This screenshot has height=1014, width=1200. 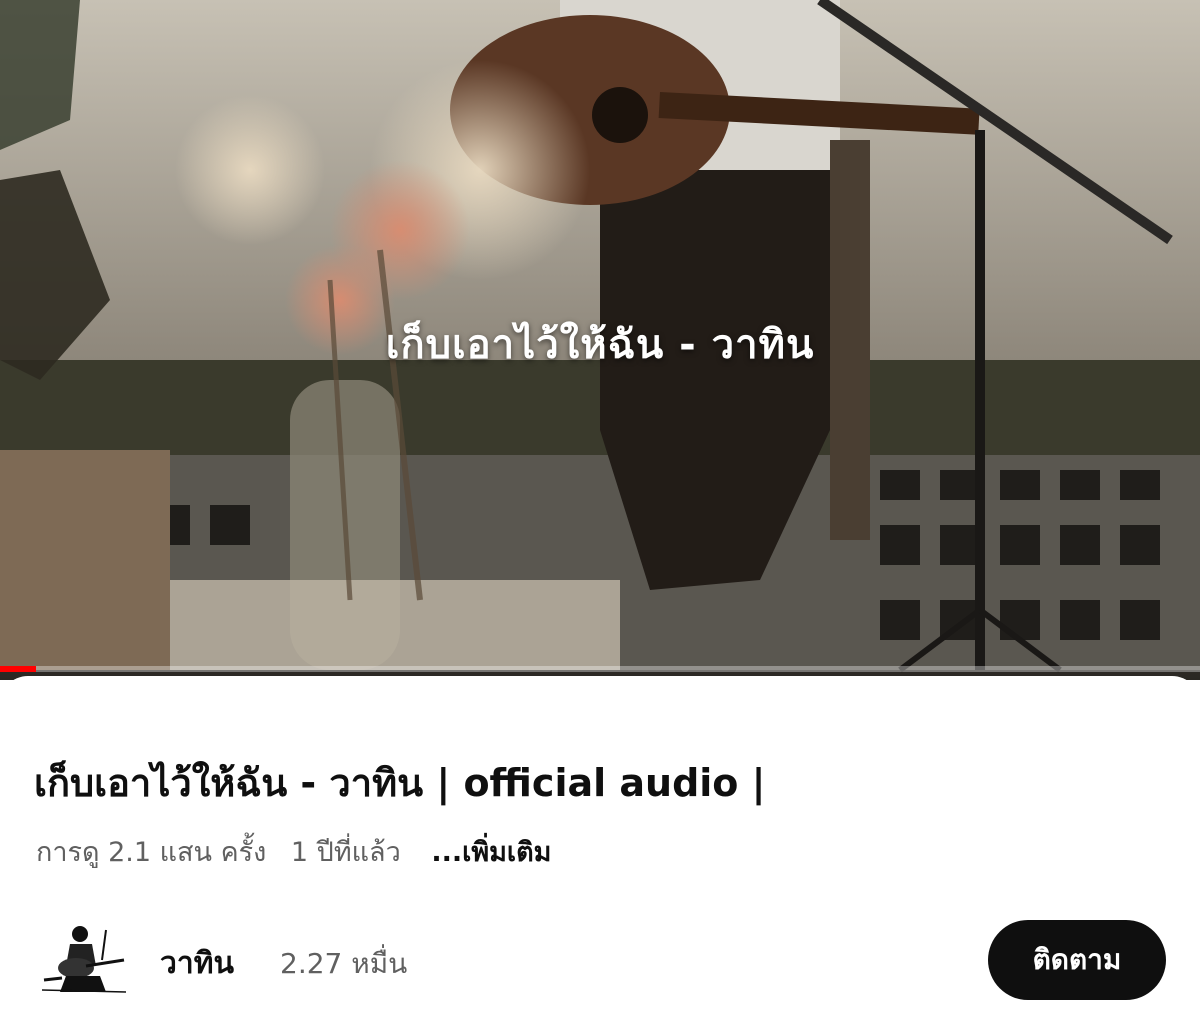 What do you see at coordinates (344, 963) in the screenshot?
I see `subscriber-count: 2.27 หมื่น` at bounding box center [344, 963].